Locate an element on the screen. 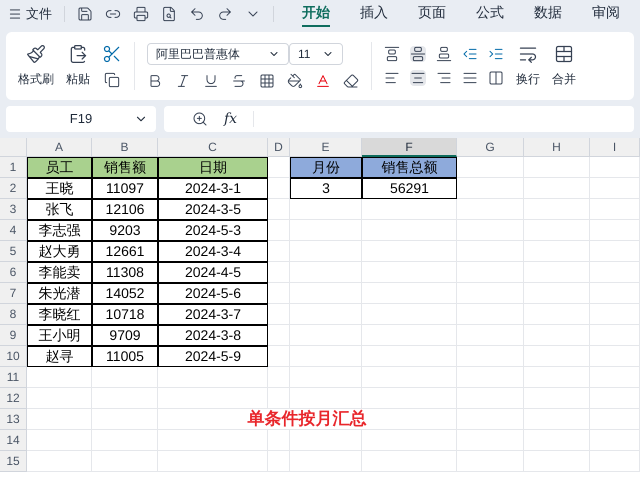  eraser-icon is located at coordinates (351, 81).